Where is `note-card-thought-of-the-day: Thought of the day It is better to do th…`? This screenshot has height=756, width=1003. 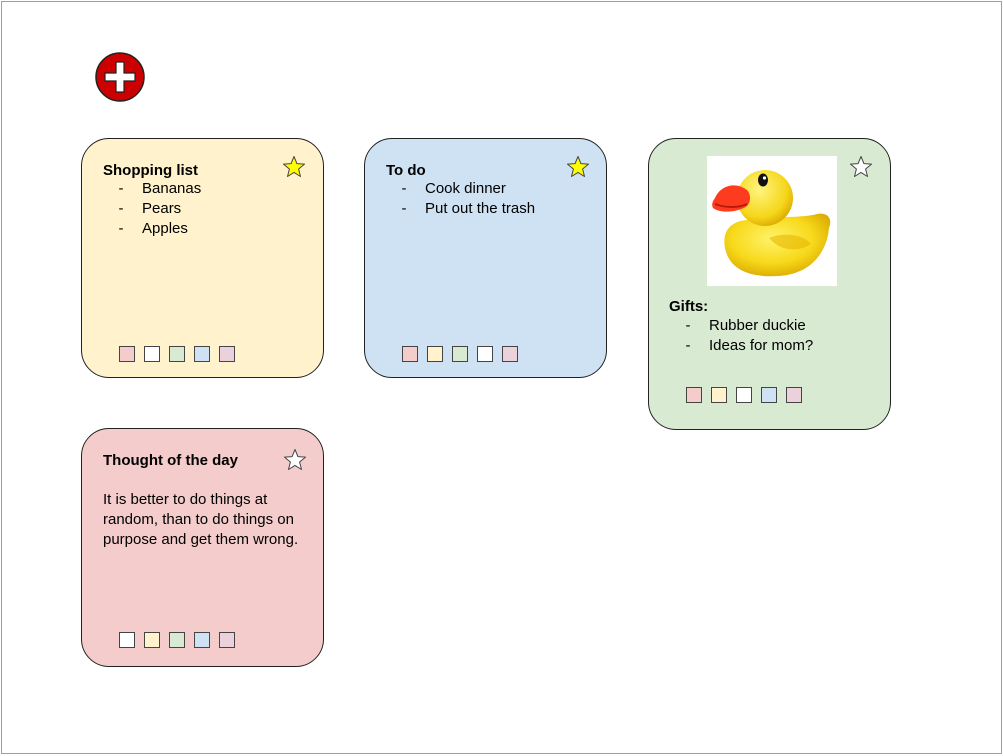
note-card-thought-of-the-day: Thought of the day It is better to do th… is located at coordinates (202, 547).